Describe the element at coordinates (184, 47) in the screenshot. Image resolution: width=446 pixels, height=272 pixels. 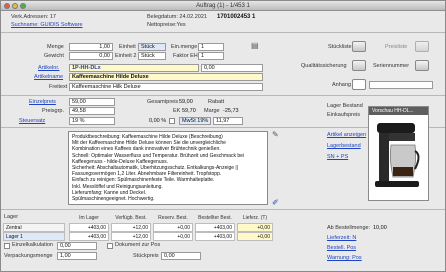
I see `ein-menge-label: Ein.menge` at that location.